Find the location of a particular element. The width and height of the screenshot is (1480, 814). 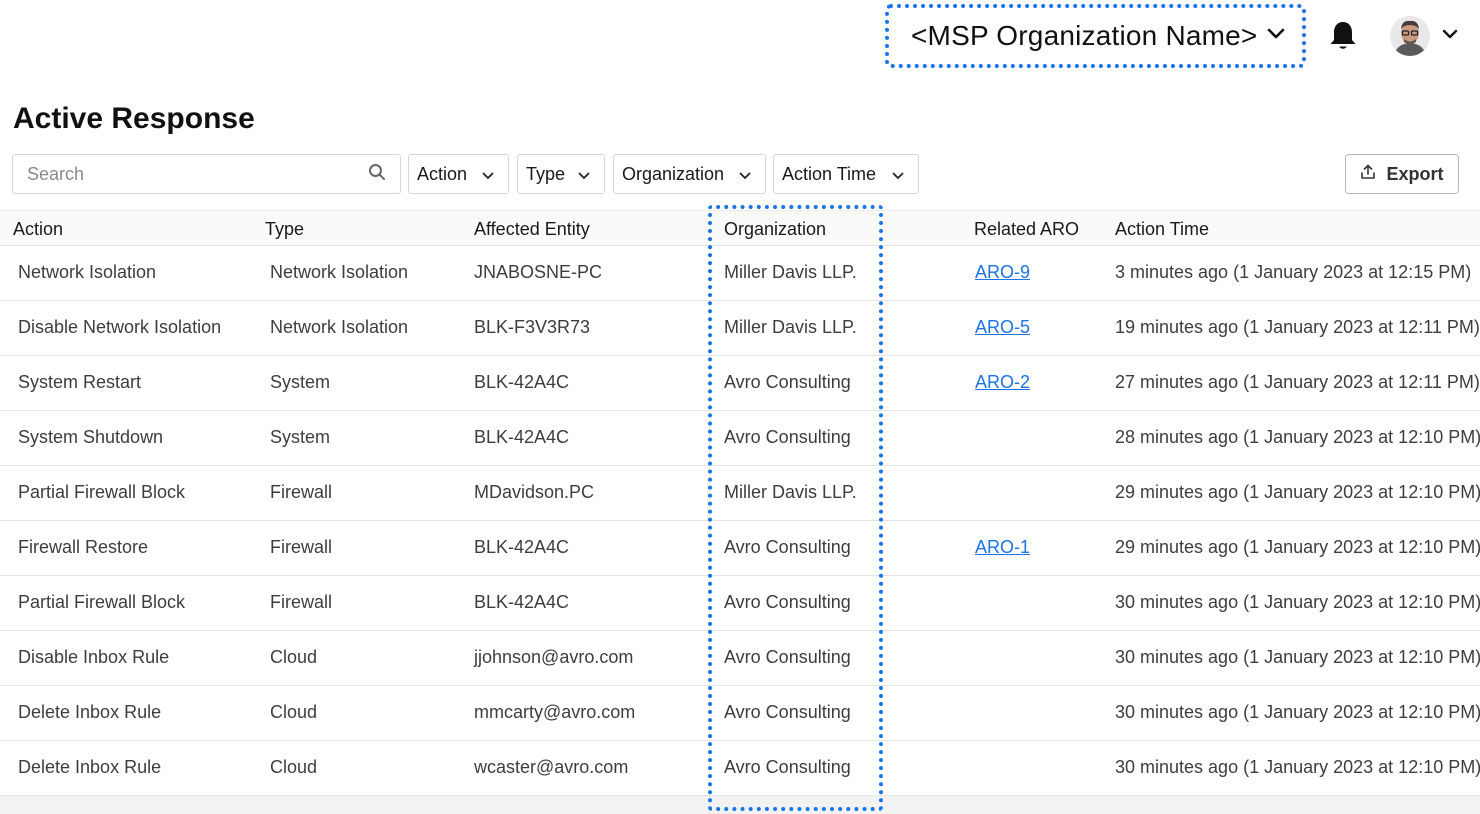

type-filter-label: Type is located at coordinates (546, 173).